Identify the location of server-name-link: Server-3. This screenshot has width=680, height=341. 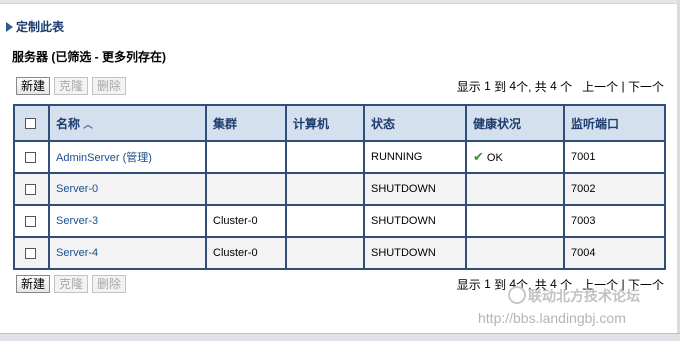
(77, 221).